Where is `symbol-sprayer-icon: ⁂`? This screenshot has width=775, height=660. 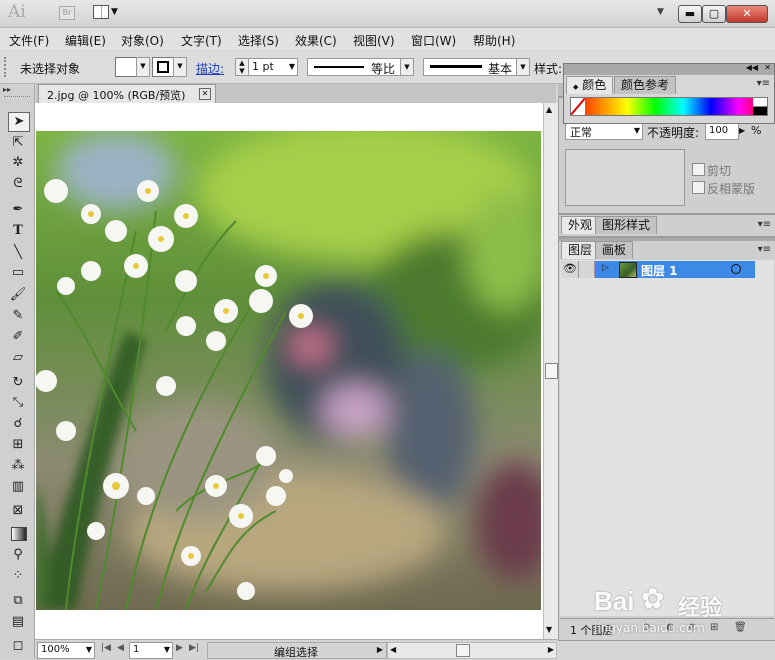 symbol-sprayer-icon: ⁂ is located at coordinates (18, 466).